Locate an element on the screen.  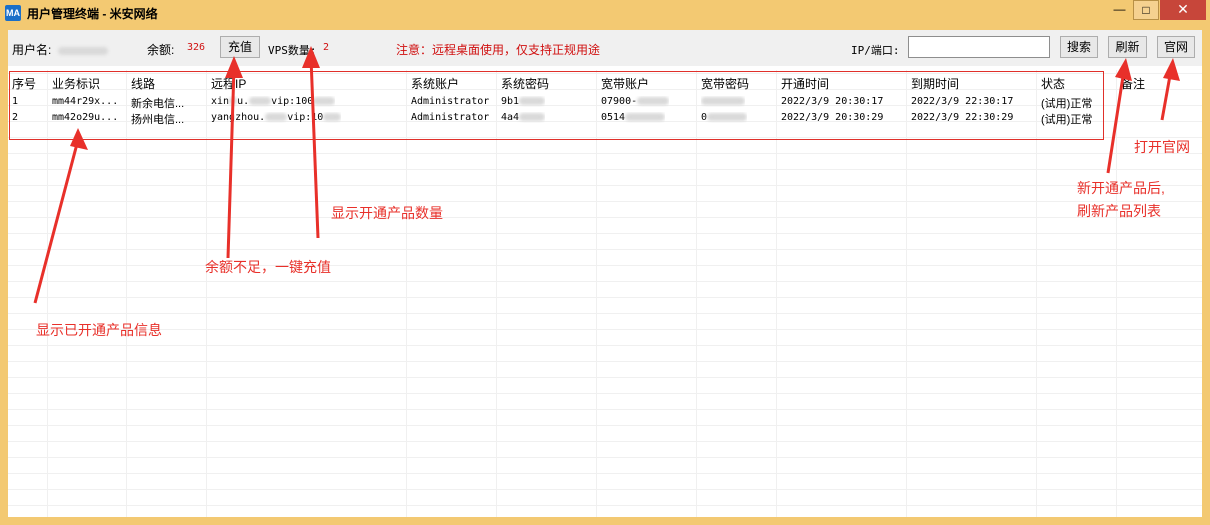
arrow-recharge is located at coordinates (231, 163).